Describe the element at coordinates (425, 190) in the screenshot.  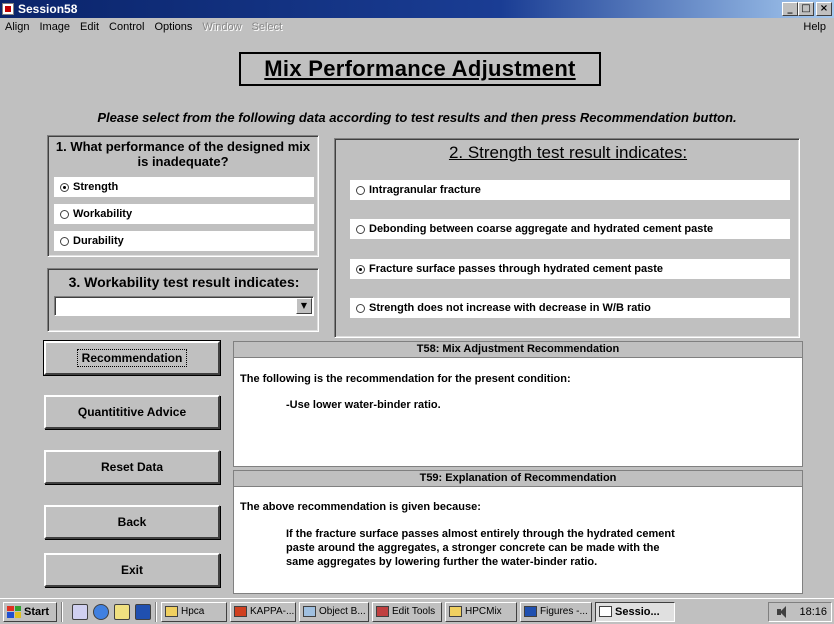
I see `radio-label: Intragranular fracture` at that location.